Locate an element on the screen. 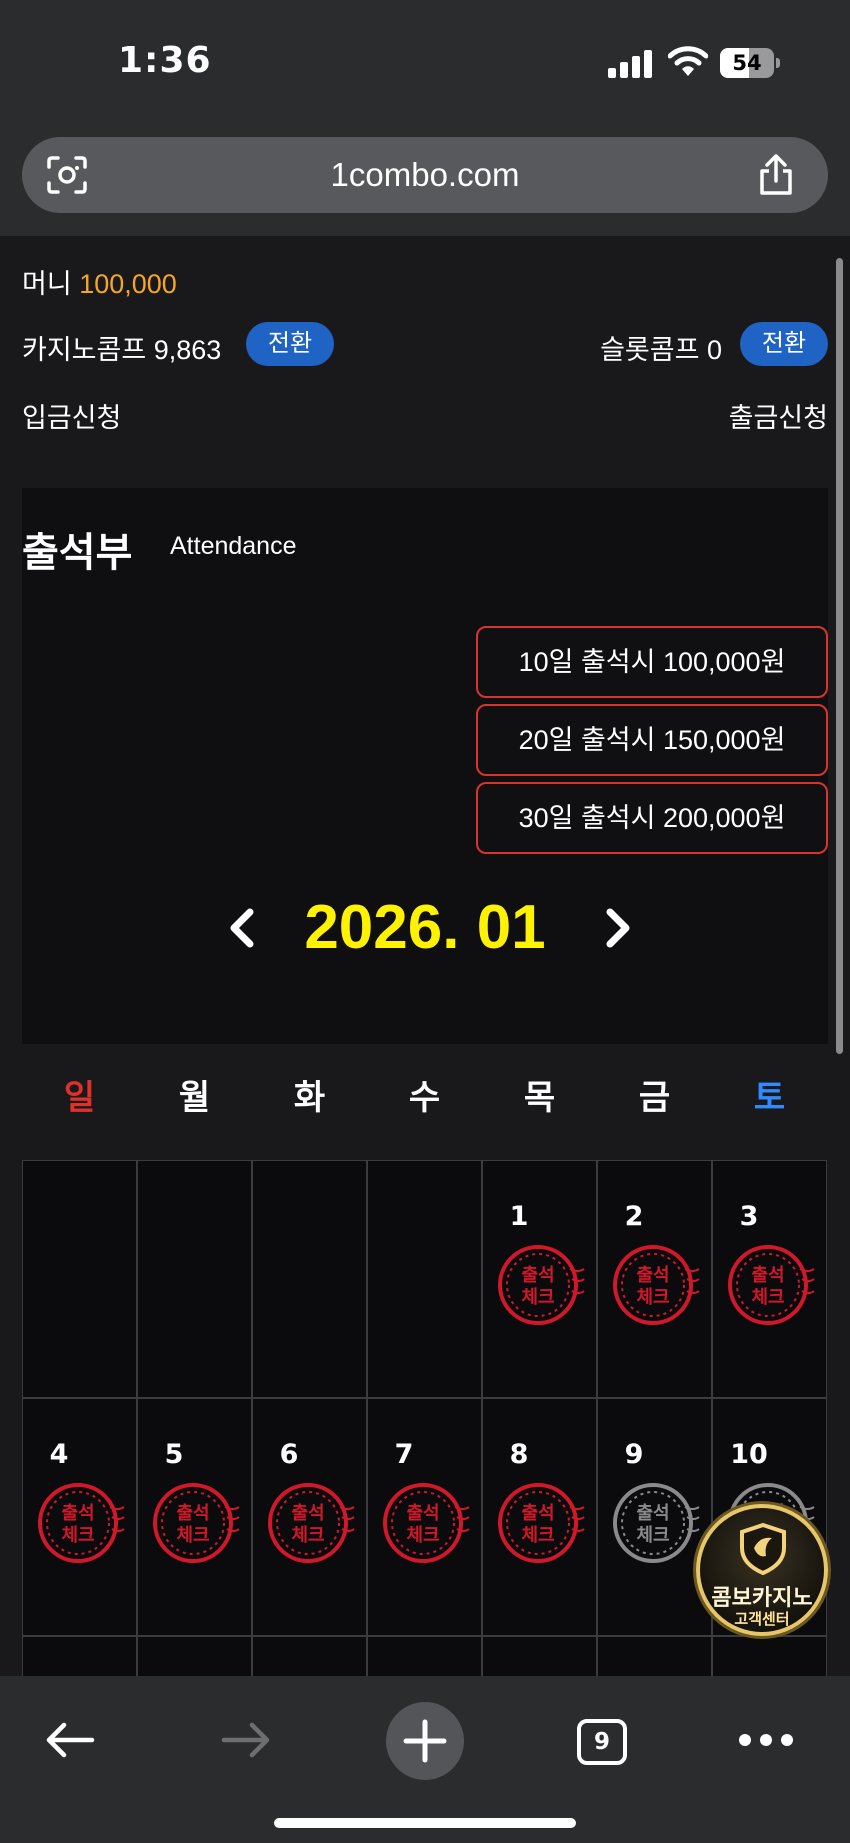  calendar-cell: 1 출석 체크 is located at coordinates (539, 1279).